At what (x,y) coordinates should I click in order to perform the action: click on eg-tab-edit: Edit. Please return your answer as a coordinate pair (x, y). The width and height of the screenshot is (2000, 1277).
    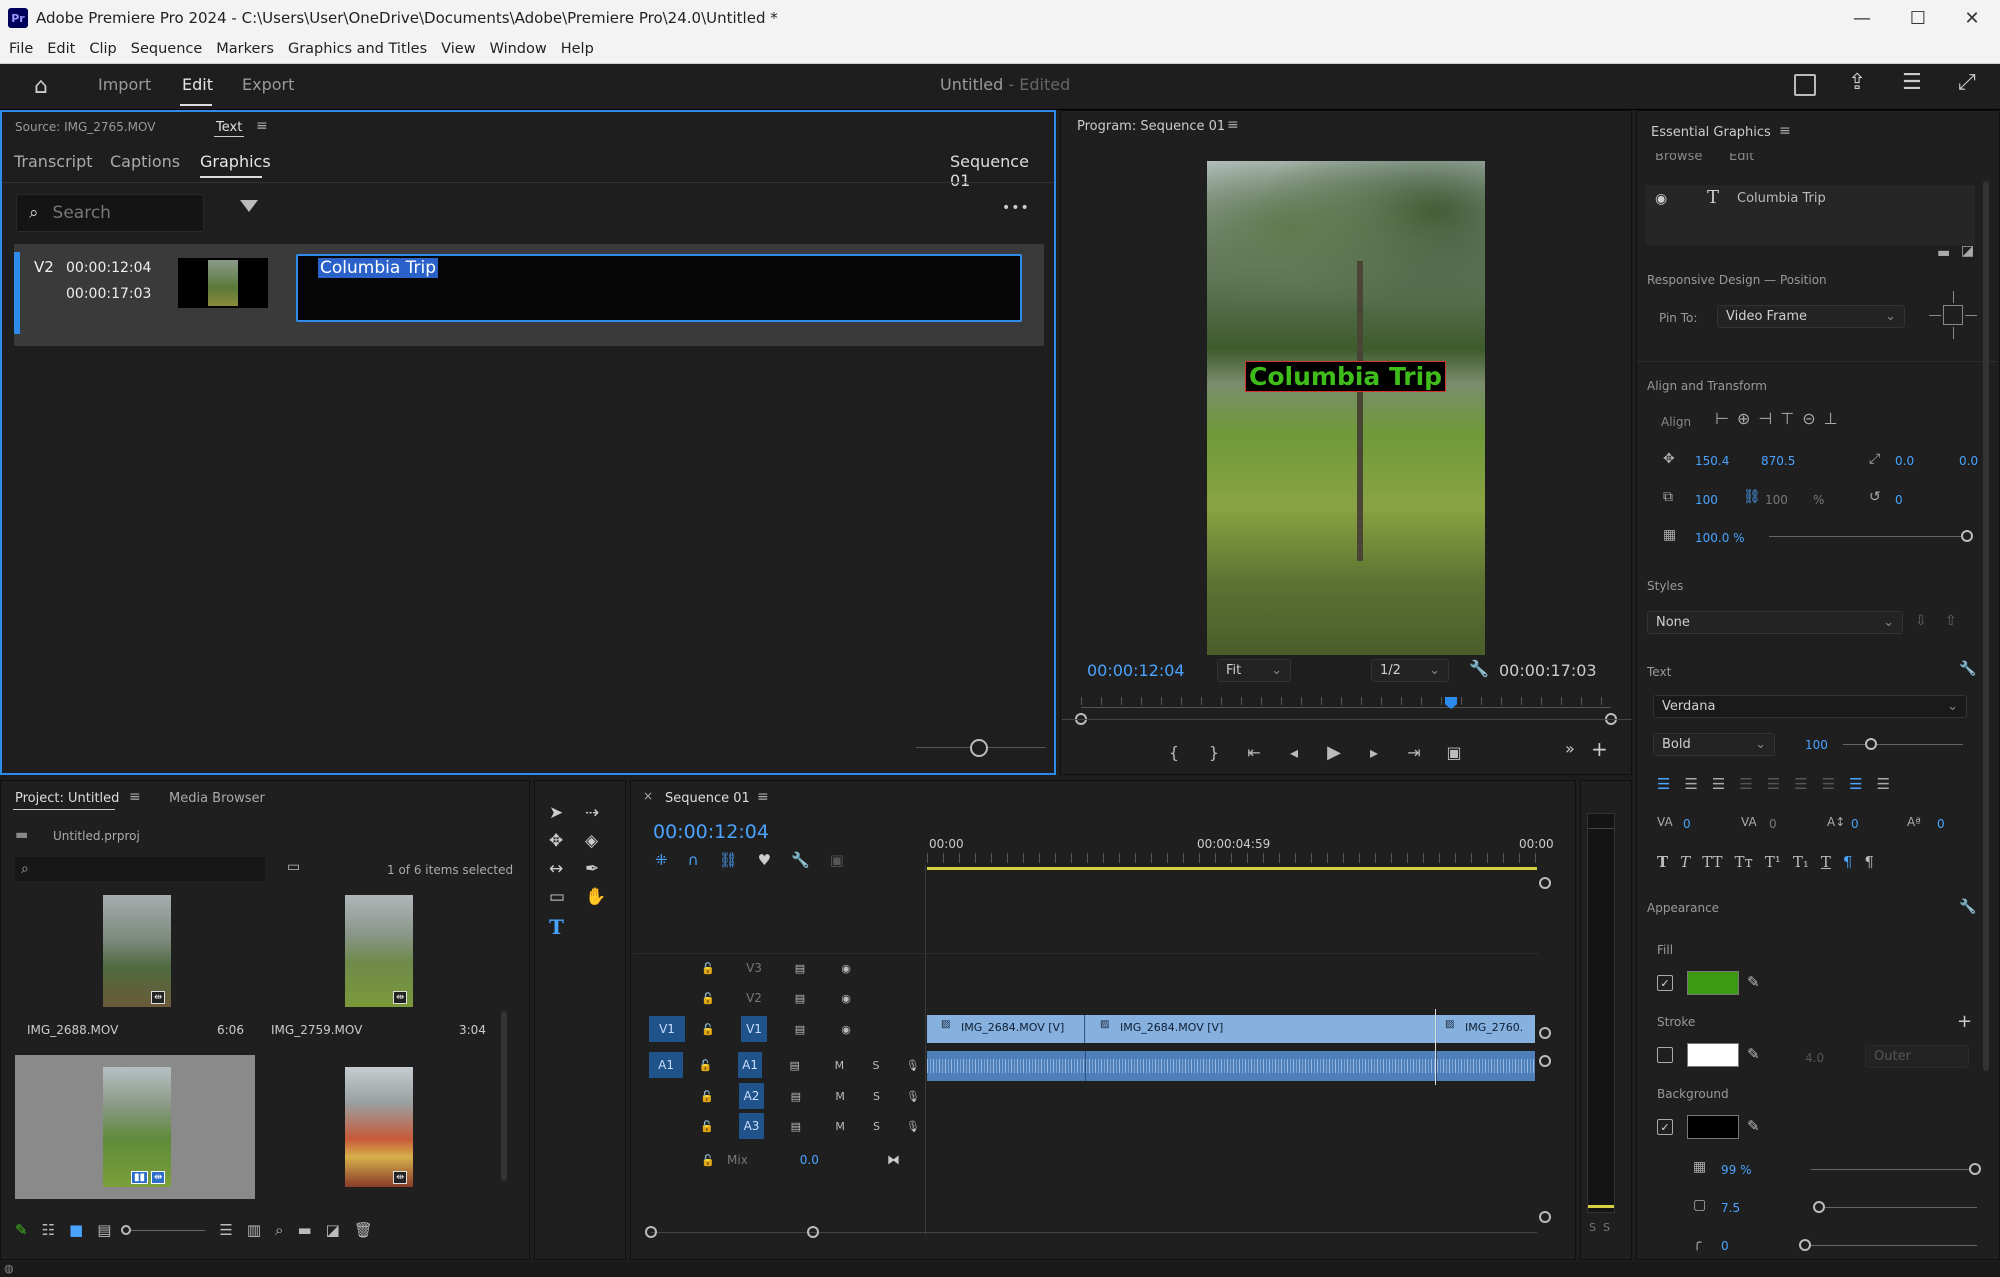
    Looking at the image, I should click on (1741, 159).